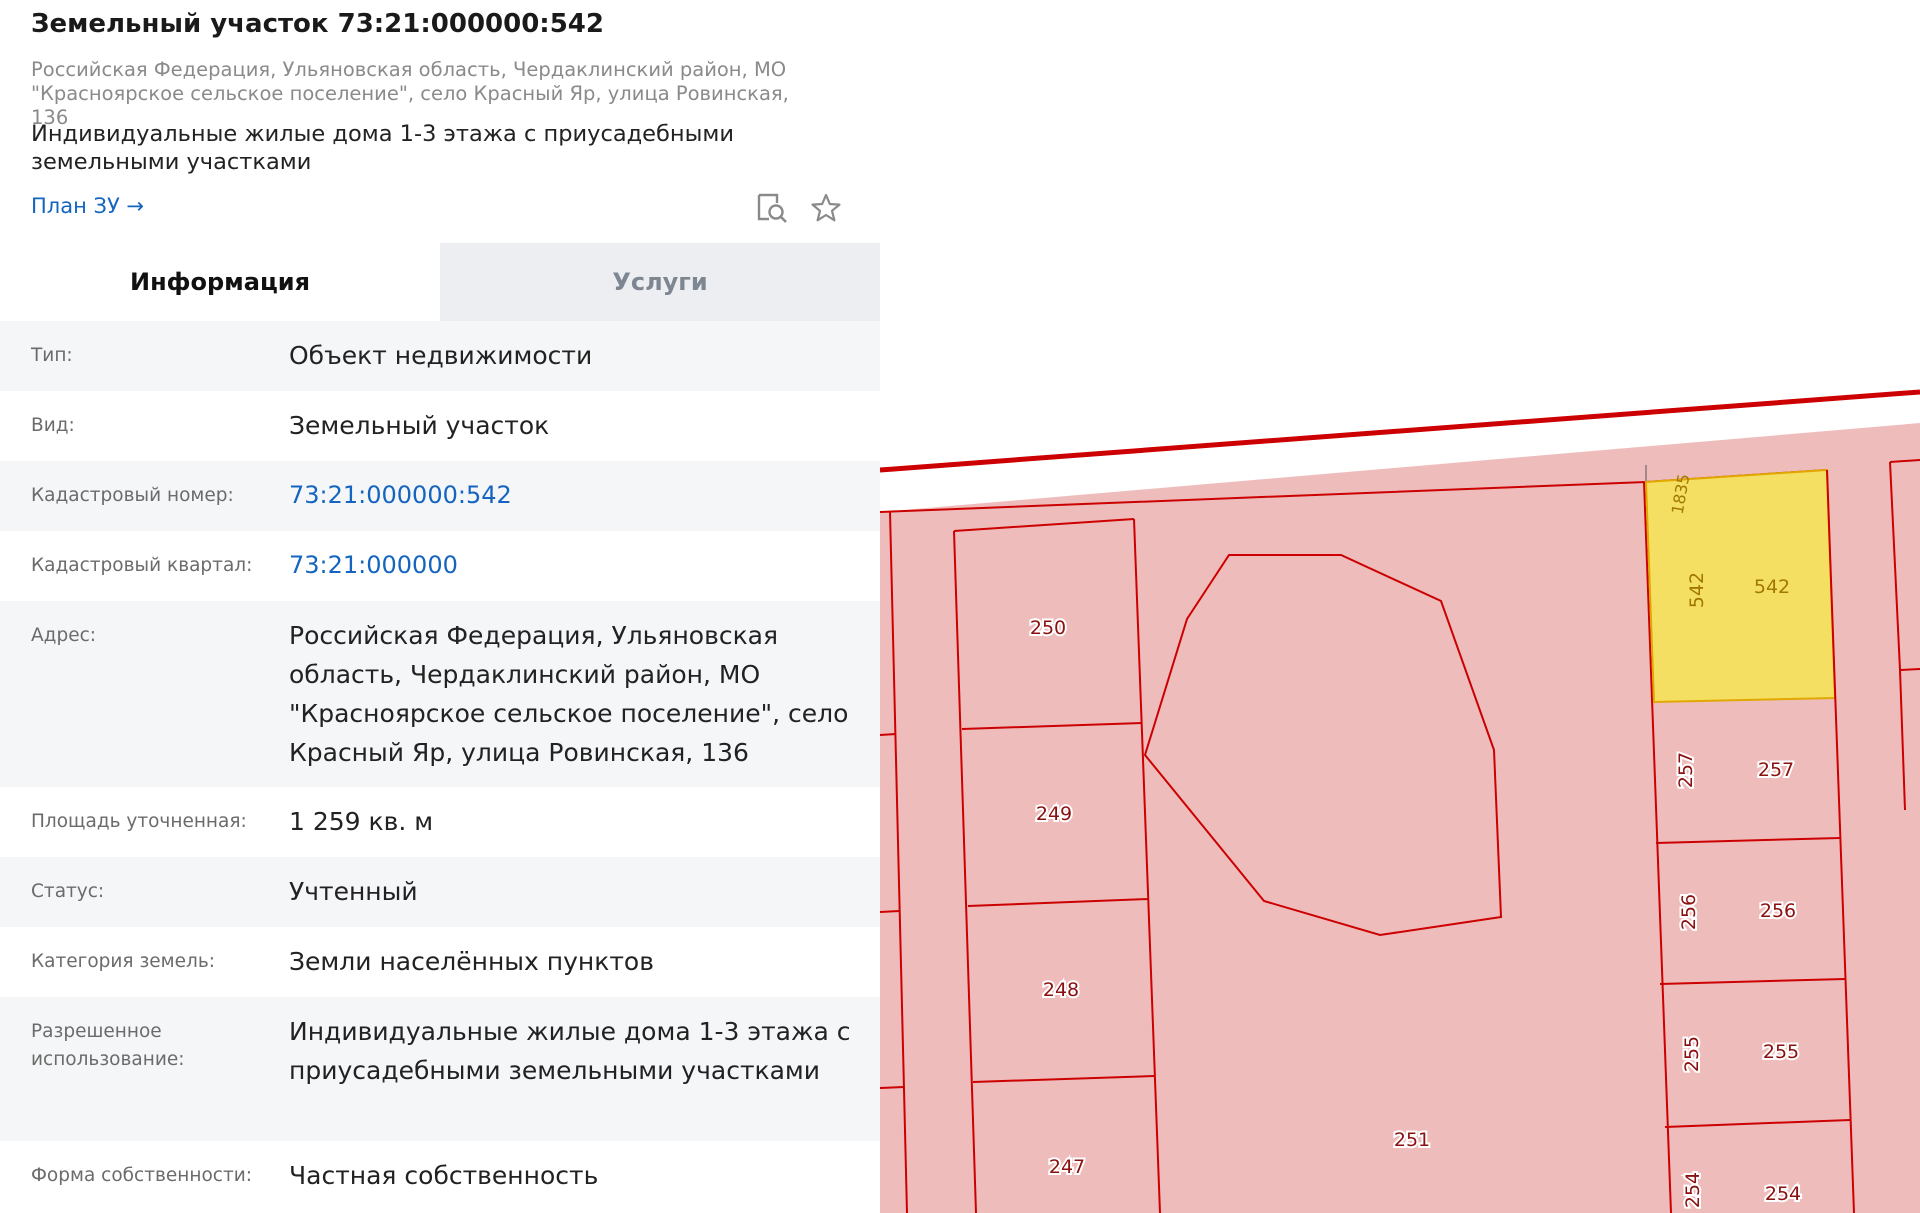 The image size is (1920, 1213). I want to click on tab-information: Информация, so click(220, 282).